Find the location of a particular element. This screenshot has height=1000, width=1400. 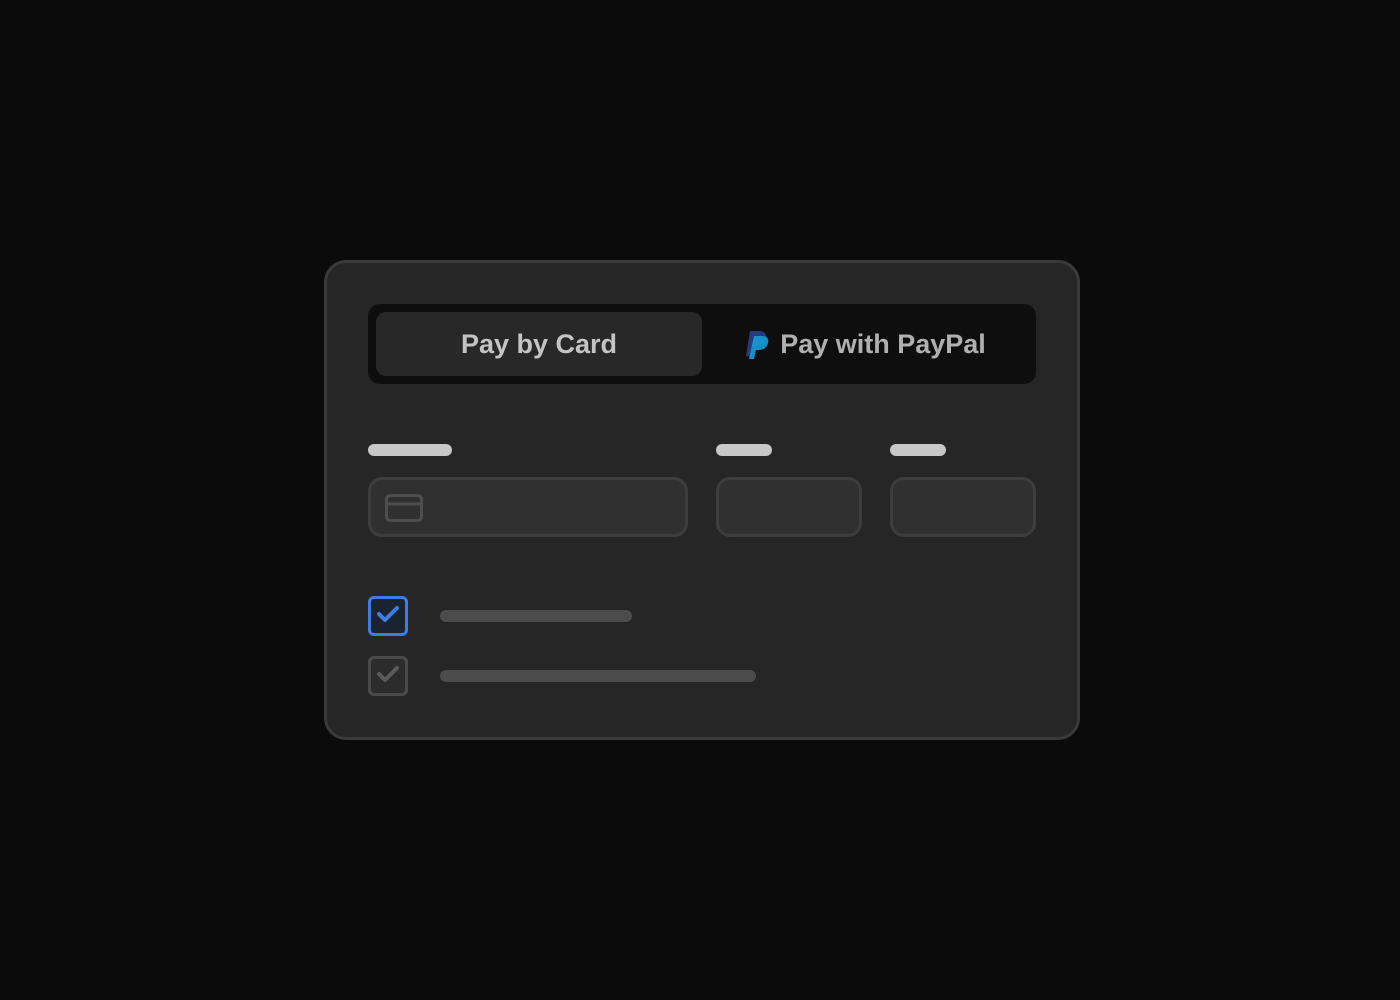

tab-pay-by-card: Pay by Card is located at coordinates (539, 344).